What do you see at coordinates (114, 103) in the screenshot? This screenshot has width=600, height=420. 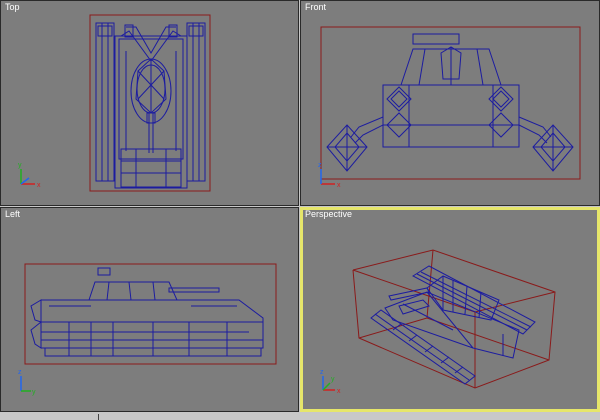 I see `top-view-wireframe: x y` at bounding box center [114, 103].